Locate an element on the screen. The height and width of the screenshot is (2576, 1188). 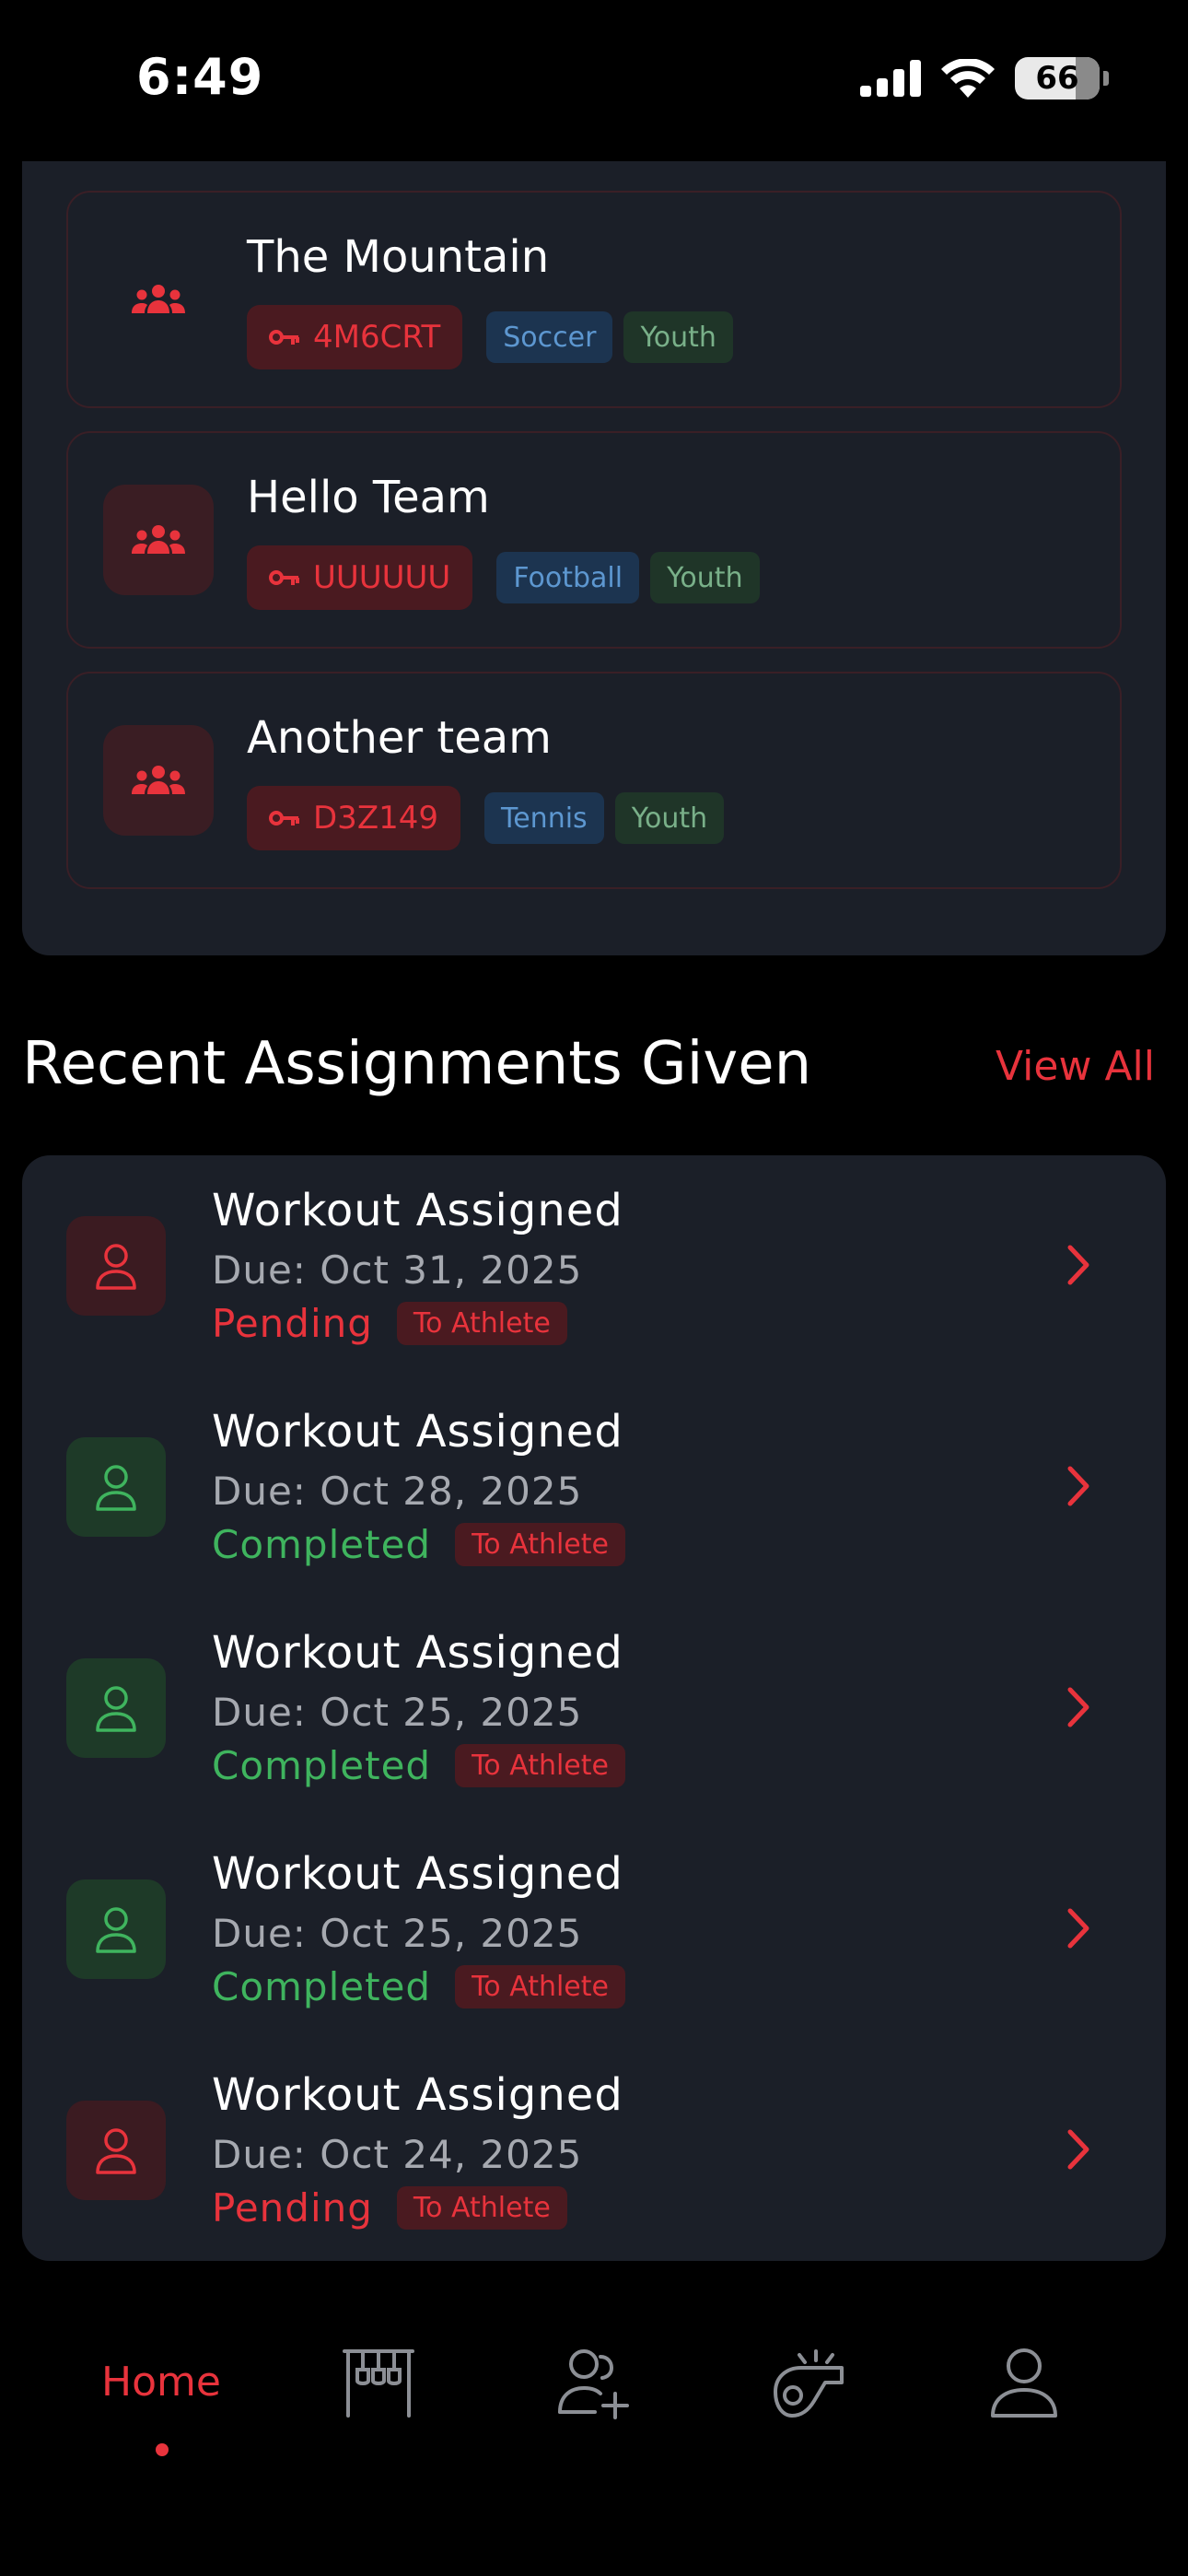
team-name: Another team is located at coordinates (399, 738).